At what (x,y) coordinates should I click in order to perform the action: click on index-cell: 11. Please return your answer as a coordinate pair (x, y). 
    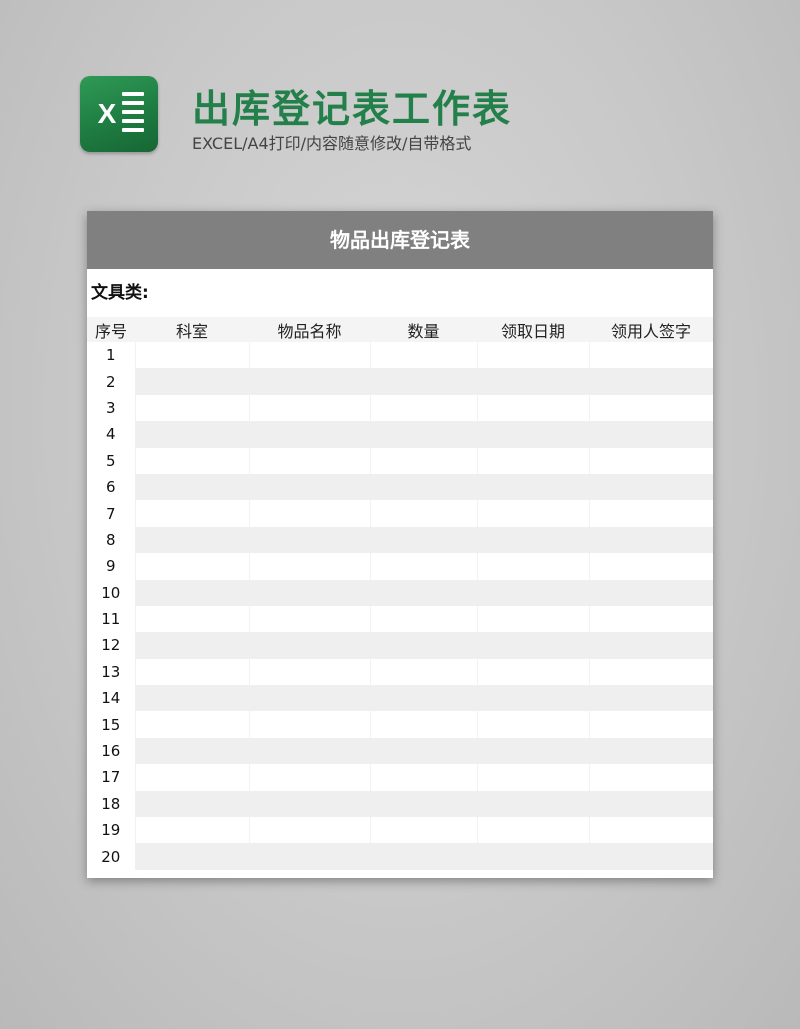
    Looking at the image, I should click on (111, 619).